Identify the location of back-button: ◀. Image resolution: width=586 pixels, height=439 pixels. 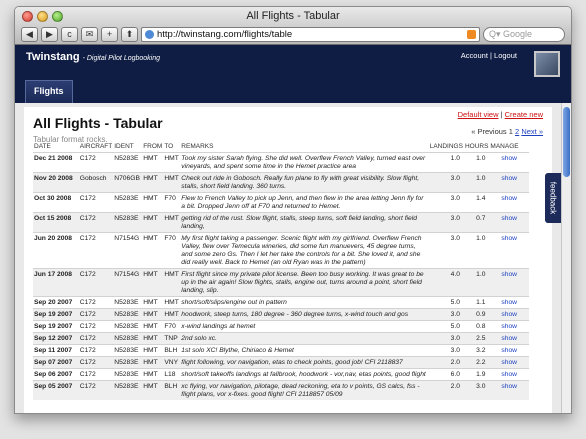
(29, 34).